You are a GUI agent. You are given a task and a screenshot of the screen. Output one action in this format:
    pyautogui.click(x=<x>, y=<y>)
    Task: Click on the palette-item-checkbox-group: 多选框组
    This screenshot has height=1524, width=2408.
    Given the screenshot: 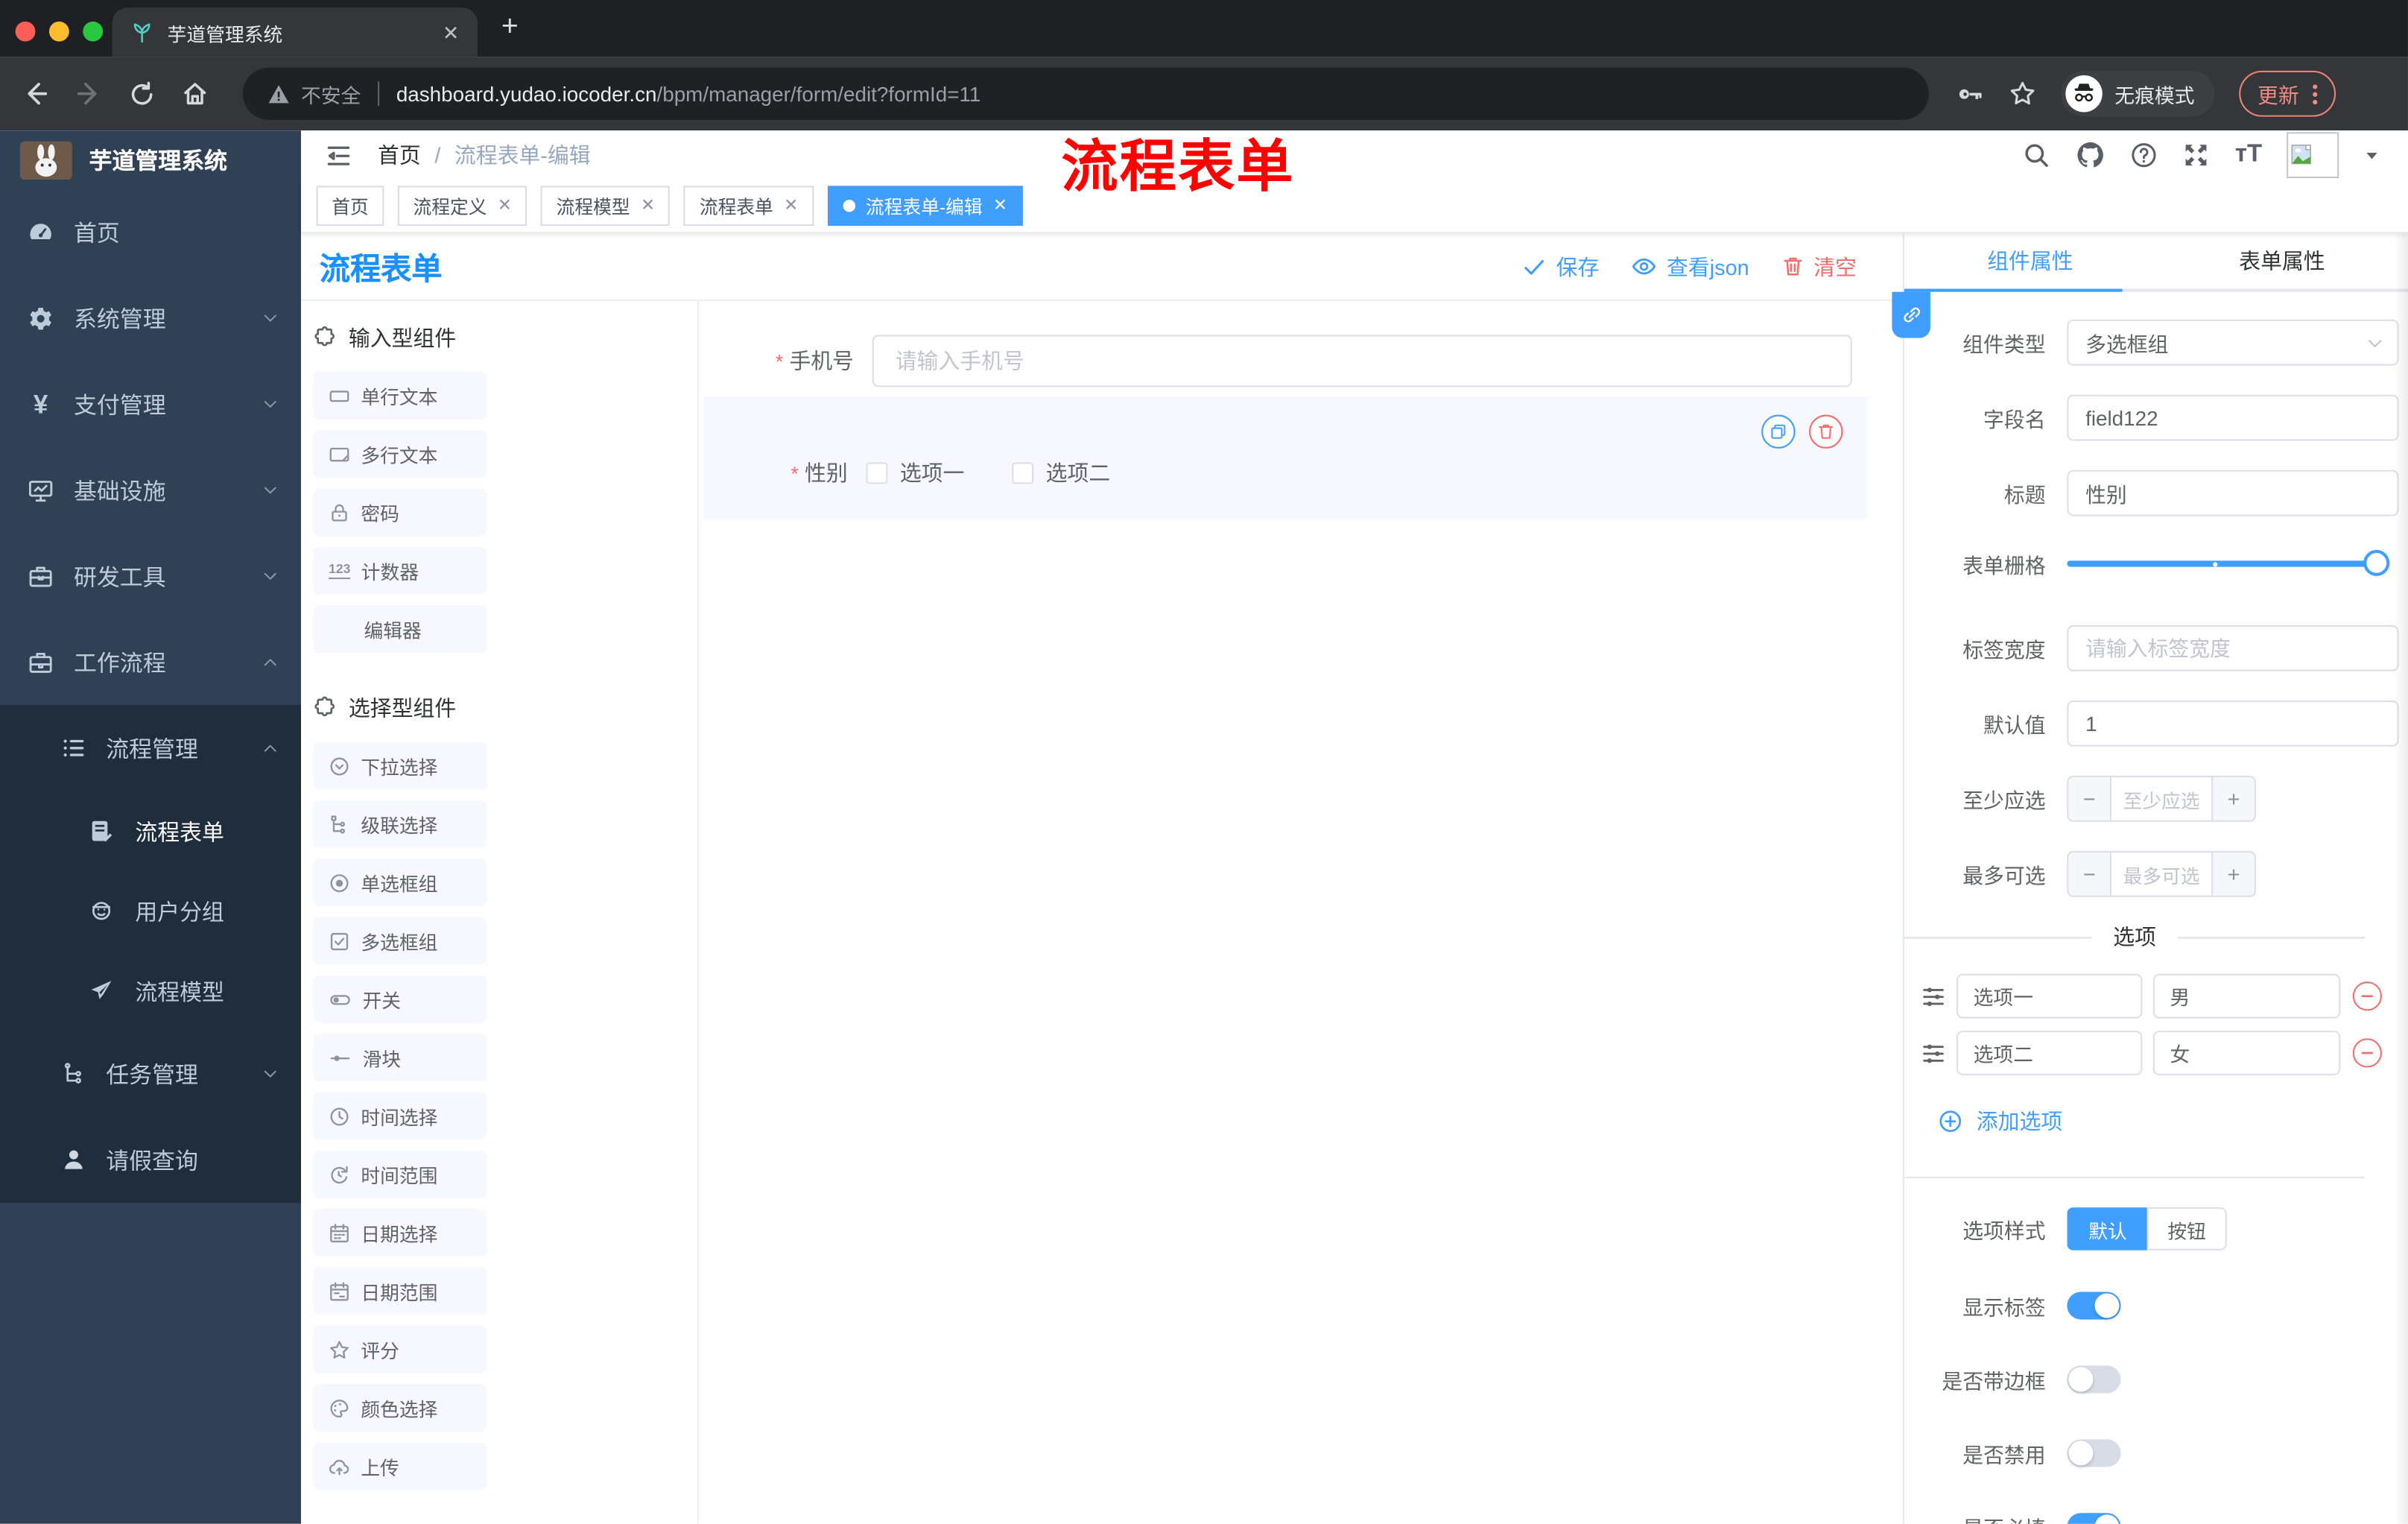 What is the action you would take?
    pyautogui.click(x=400, y=941)
    